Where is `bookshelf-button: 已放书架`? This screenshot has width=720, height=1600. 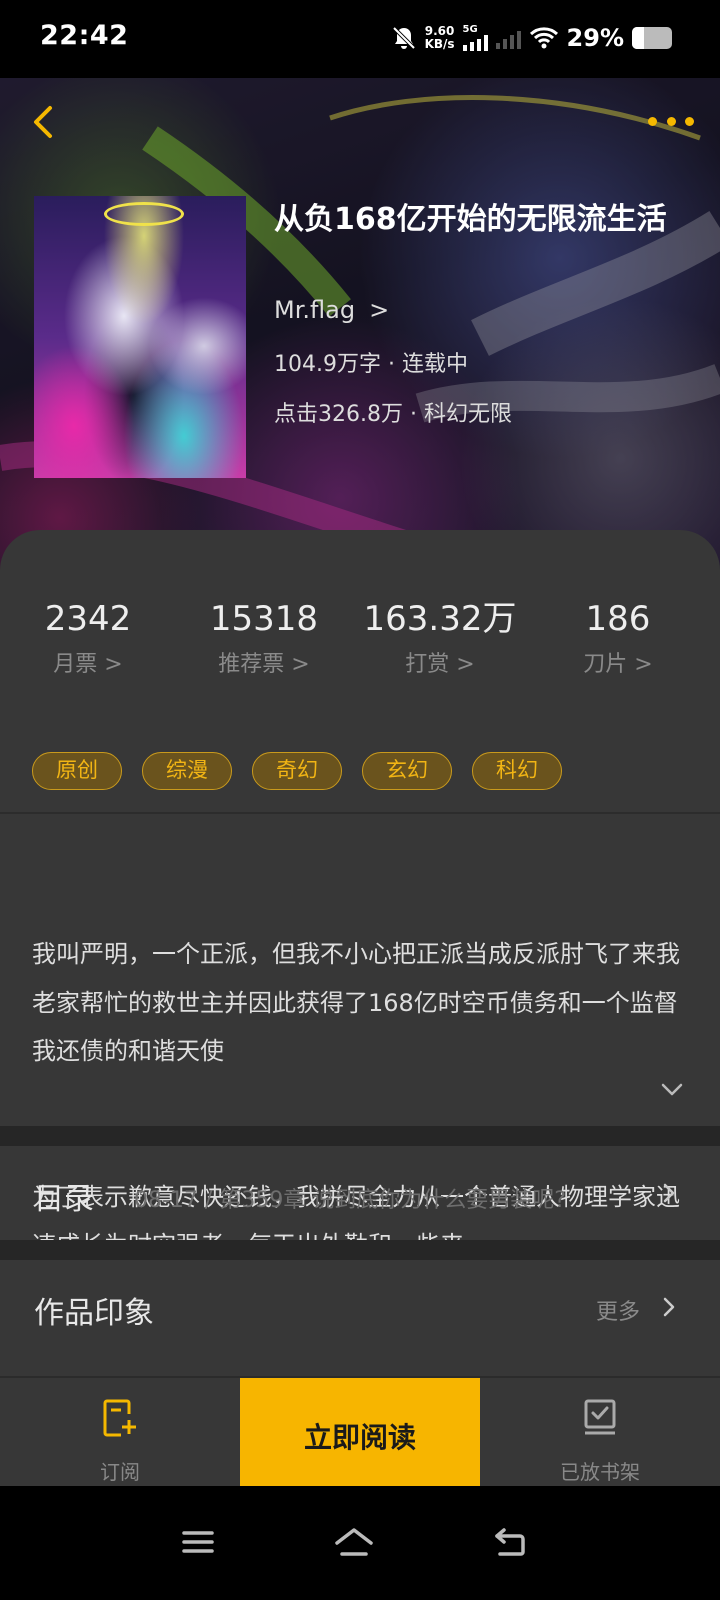 bookshelf-button: 已放书架 is located at coordinates (600, 1433).